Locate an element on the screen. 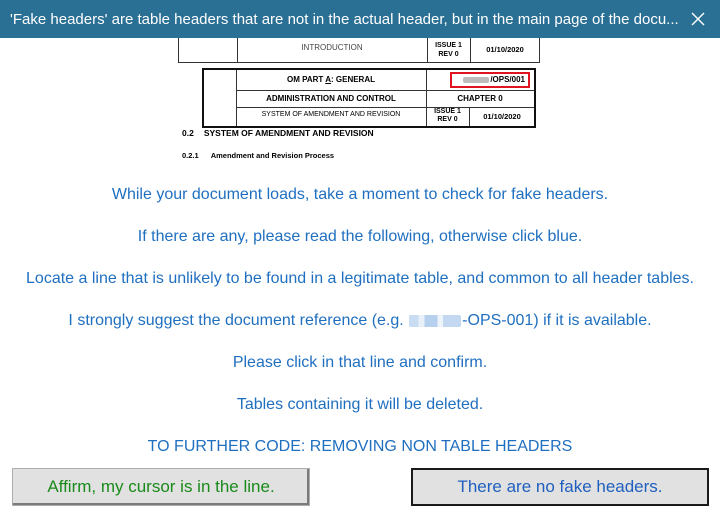 This screenshot has height=514, width=720. close-button is located at coordinates (698, 19).